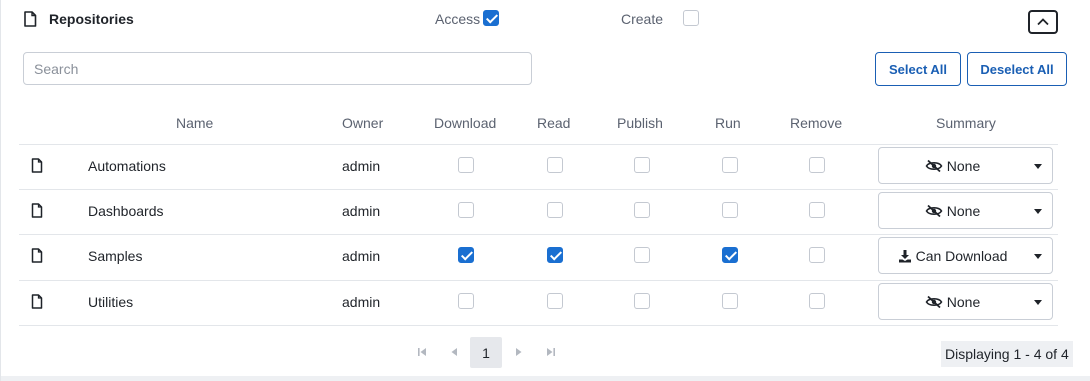 This screenshot has height=381, width=1090. I want to click on next-page-icon, so click(519, 352).